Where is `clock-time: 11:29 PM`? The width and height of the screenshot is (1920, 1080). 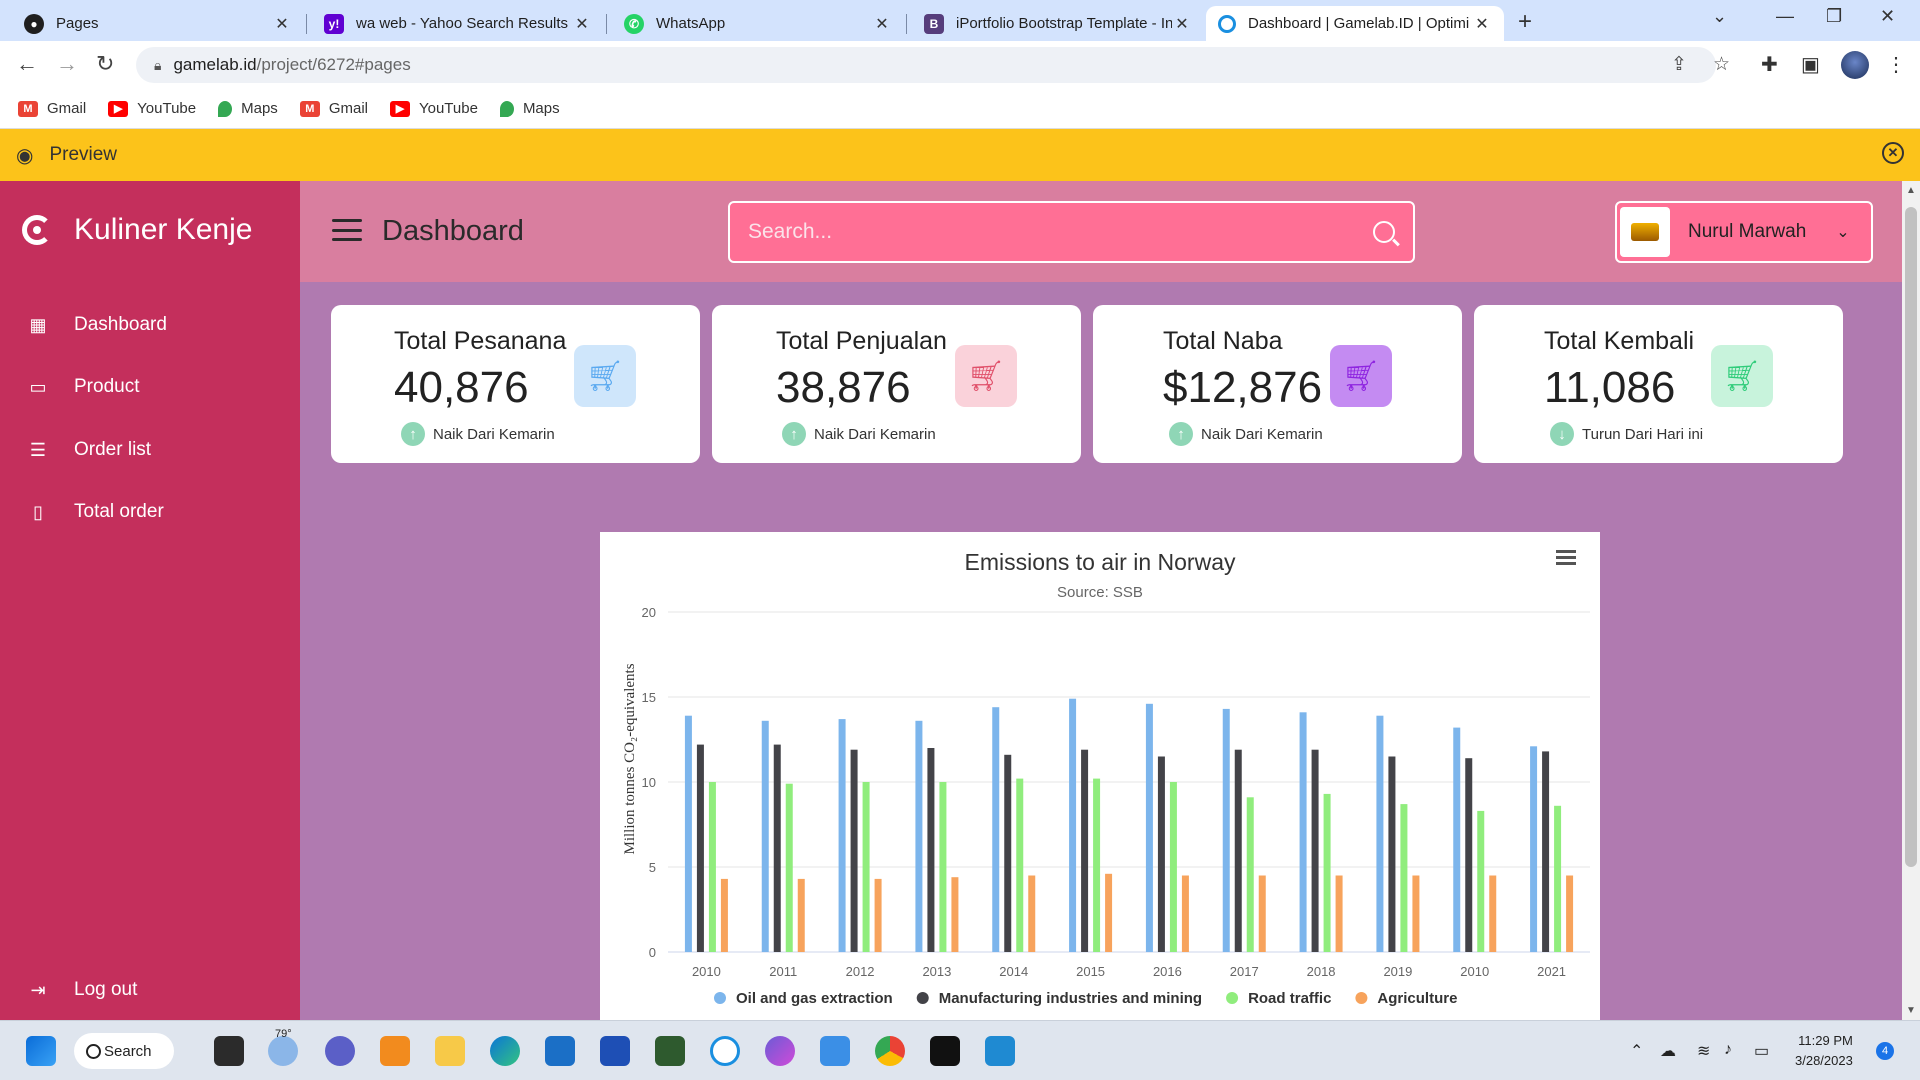
clock-time: 11:29 PM is located at coordinates (1825, 1040).